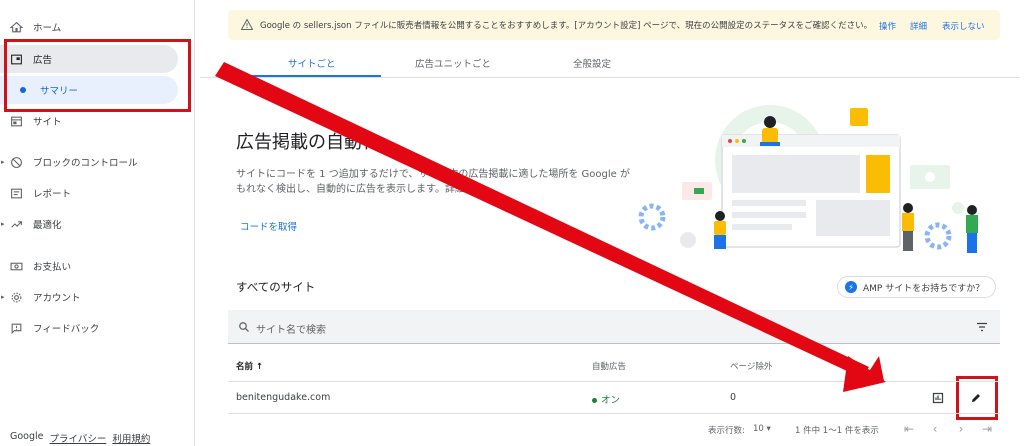 The width and height of the screenshot is (1024, 446). I want to click on block-icon, so click(16, 162).